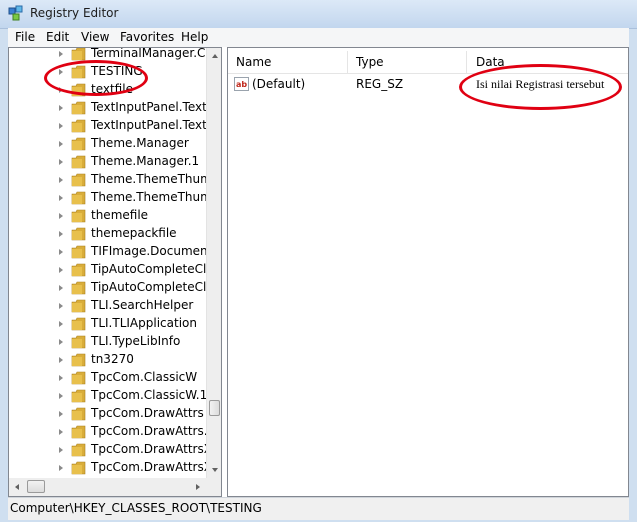 This screenshot has height=522, width=637. I want to click on menu-view: View, so click(95, 37).